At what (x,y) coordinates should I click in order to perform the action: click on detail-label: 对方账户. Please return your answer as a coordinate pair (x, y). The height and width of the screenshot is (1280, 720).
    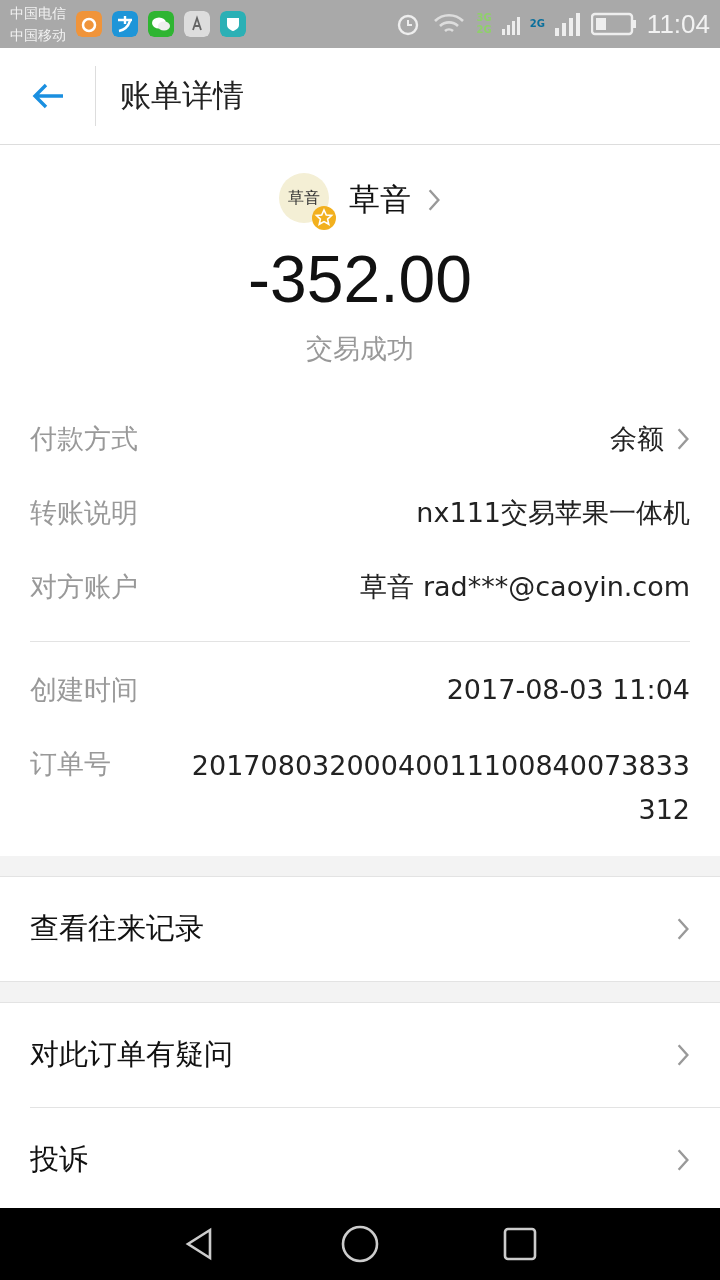
    Looking at the image, I should click on (84, 587).